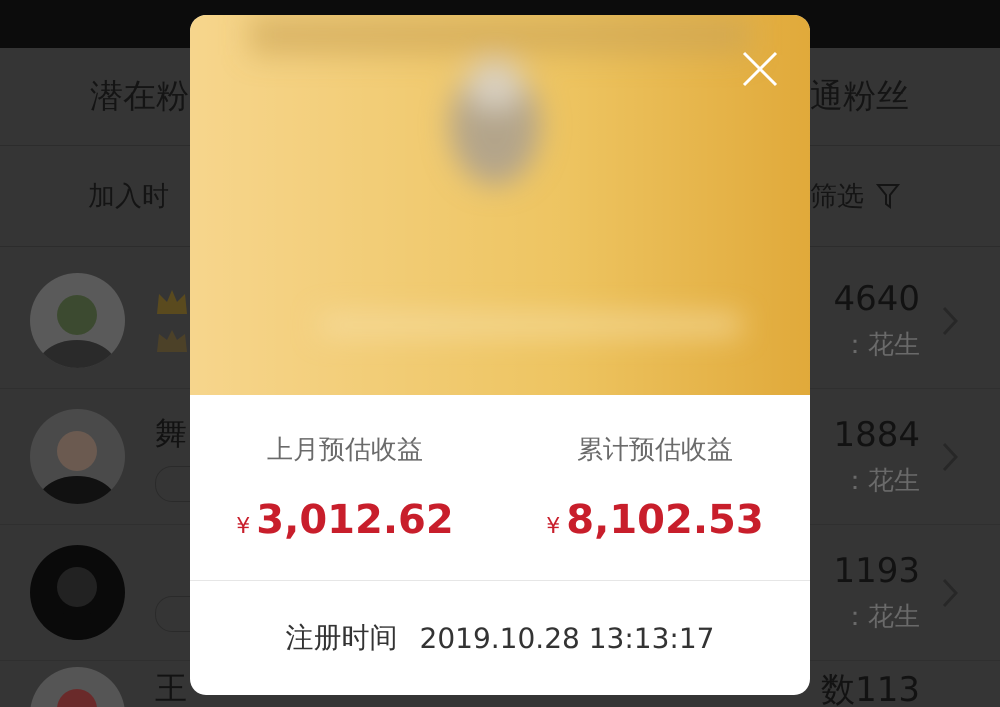 Image resolution: width=1000 pixels, height=707 pixels. Describe the element at coordinates (345, 450) in the screenshot. I see `earnings-label: 上月预估收益` at that location.